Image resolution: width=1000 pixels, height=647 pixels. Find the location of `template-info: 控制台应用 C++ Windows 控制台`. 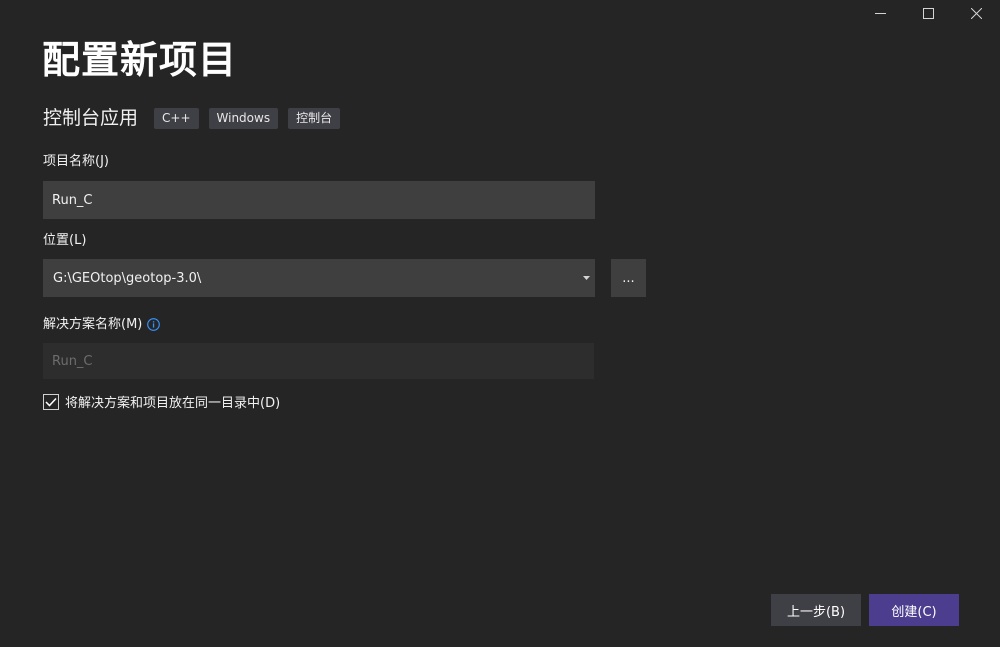

template-info: 控制台应用 C++ Windows 控制台 is located at coordinates (196, 118).